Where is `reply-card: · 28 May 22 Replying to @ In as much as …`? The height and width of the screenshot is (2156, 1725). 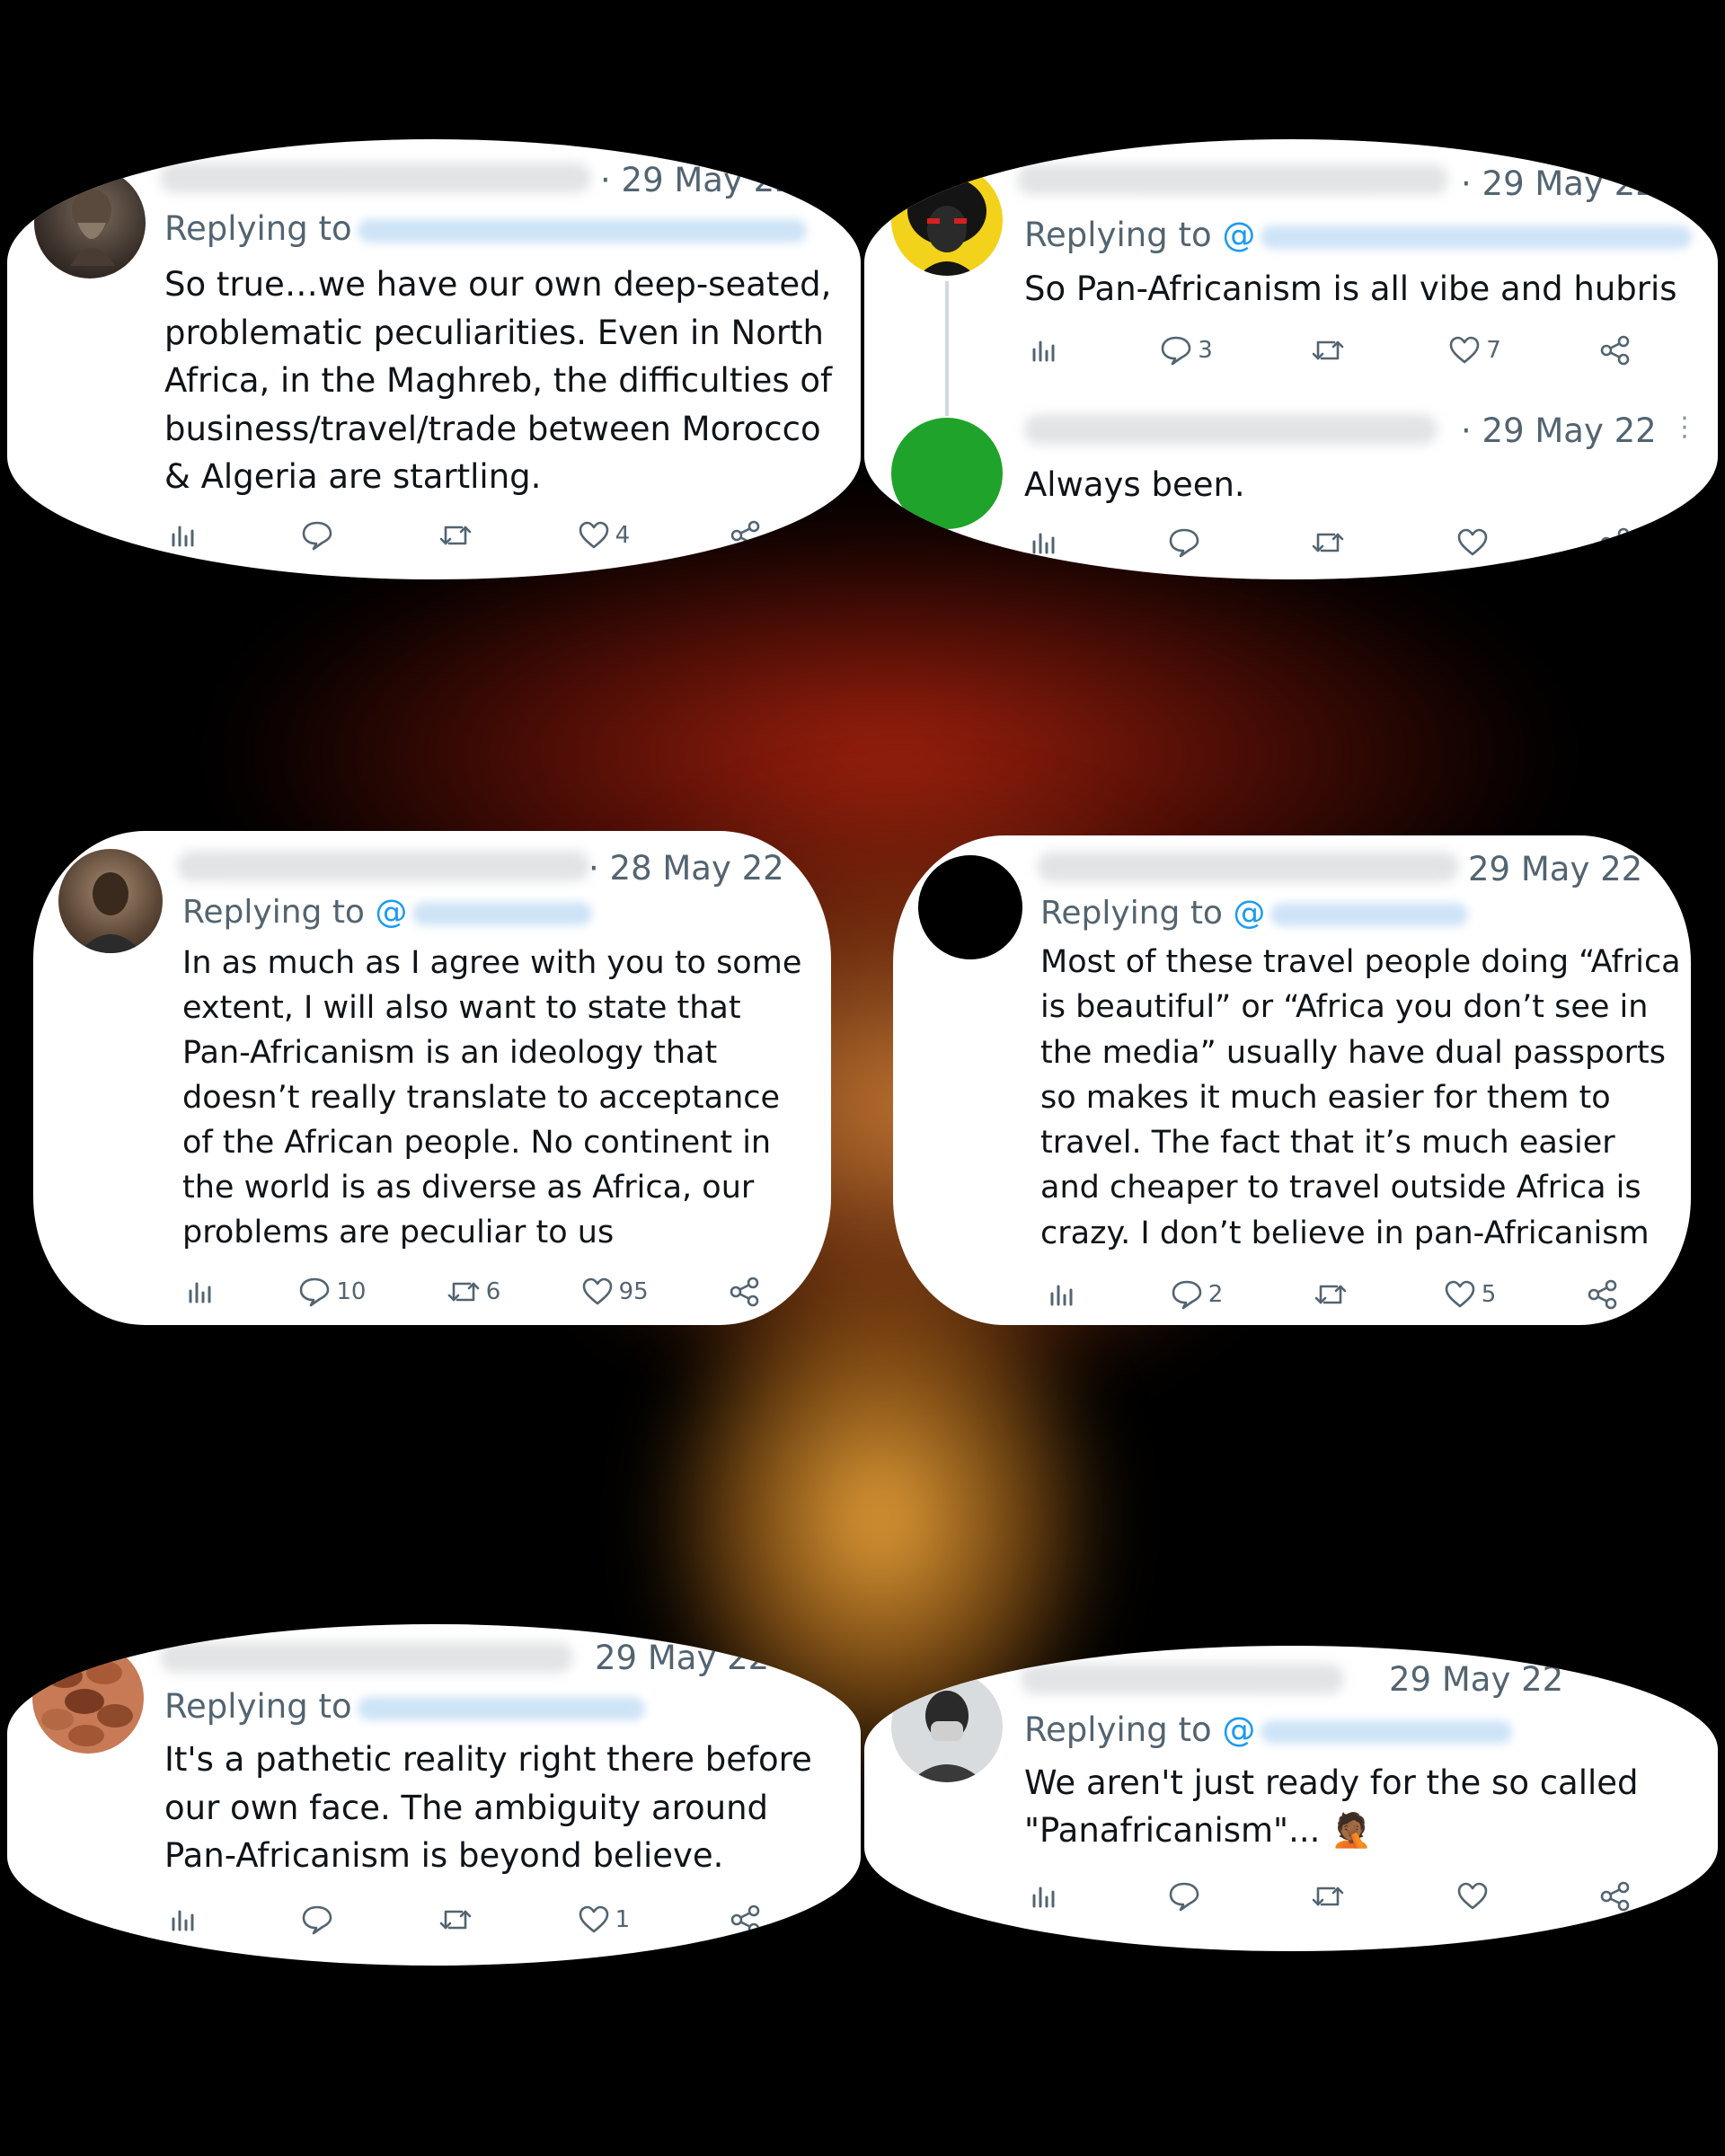 reply-card: · 28 May 22 Replying to @ In as much as … is located at coordinates (432, 1078).